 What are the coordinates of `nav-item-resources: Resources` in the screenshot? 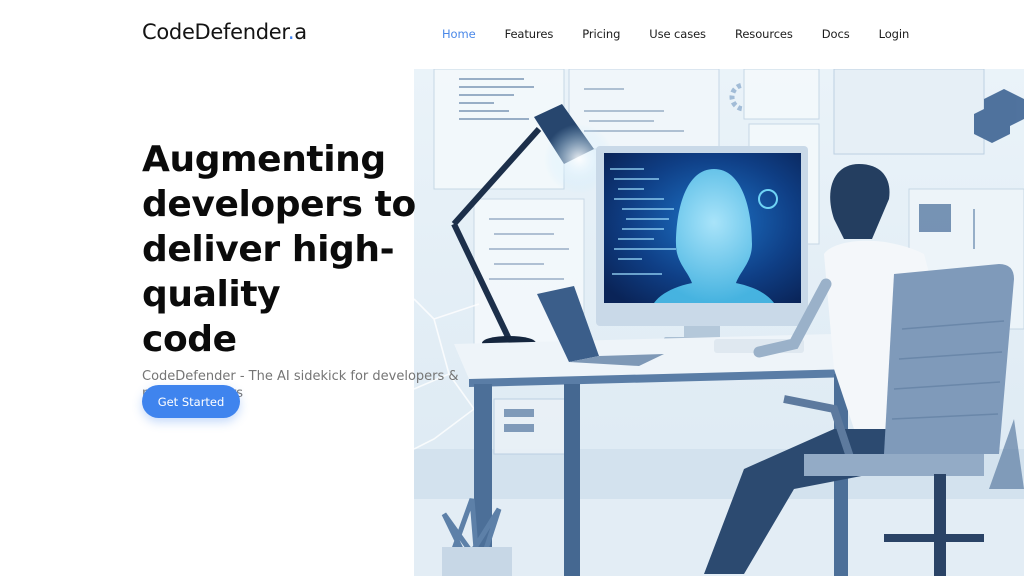 It's located at (764, 34).